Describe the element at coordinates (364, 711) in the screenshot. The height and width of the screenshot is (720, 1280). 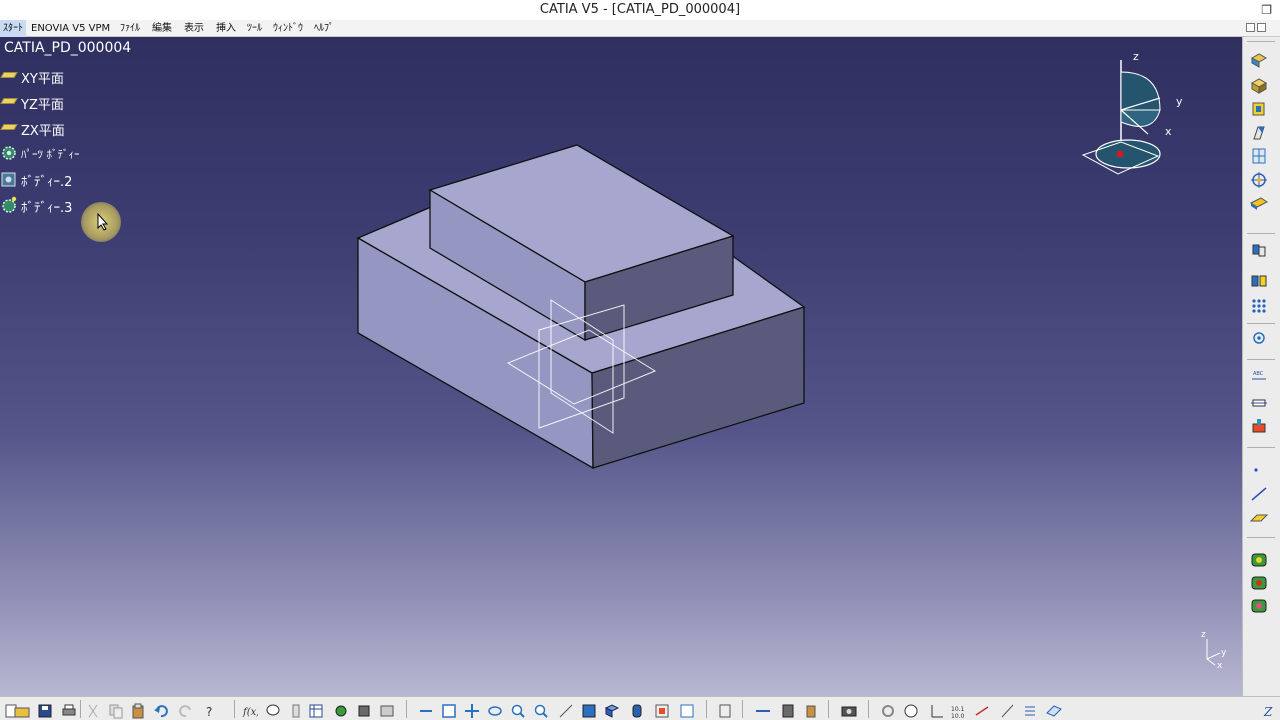
I see `fly-icon` at that location.